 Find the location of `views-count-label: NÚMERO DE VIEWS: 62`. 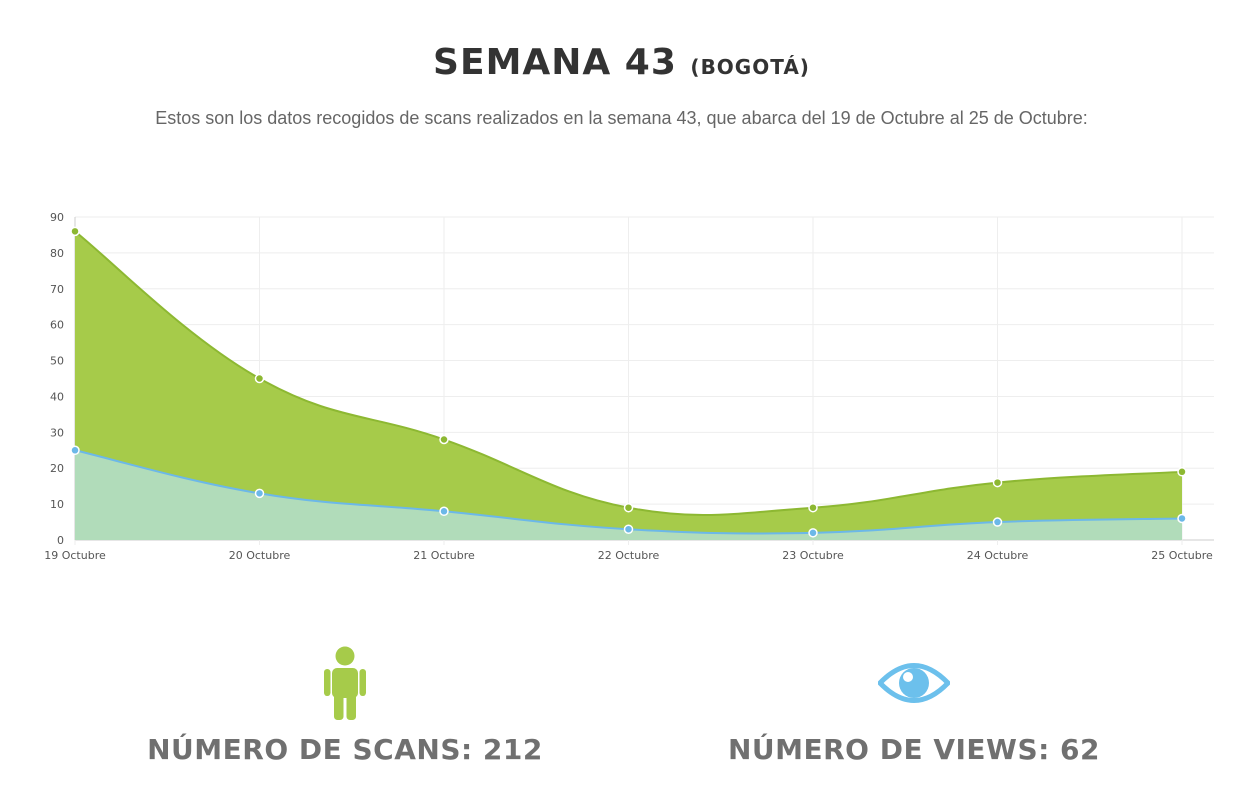

views-count-label: NÚMERO DE VIEWS: 62 is located at coordinates (914, 749).